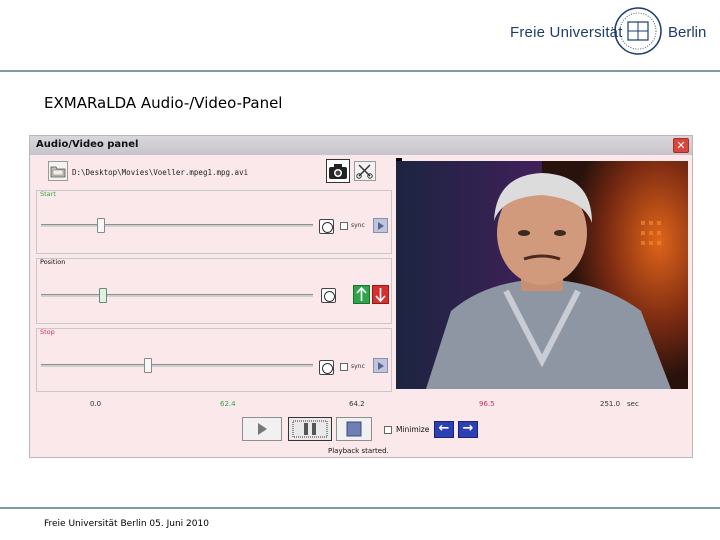  What do you see at coordinates (344, 367) in the screenshot?
I see `stop-sync-checkbox` at bounding box center [344, 367].